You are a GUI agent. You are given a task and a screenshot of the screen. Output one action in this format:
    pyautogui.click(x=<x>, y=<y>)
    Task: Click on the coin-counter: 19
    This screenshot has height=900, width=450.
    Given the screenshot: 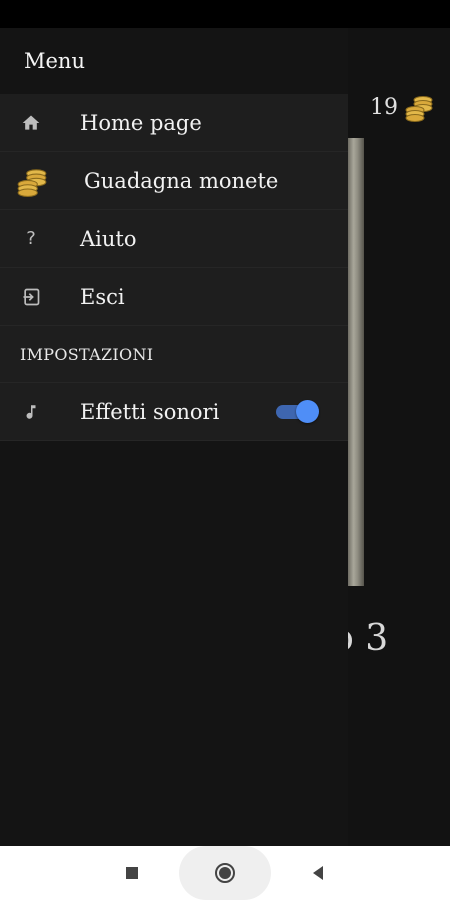 What is the action you would take?
    pyautogui.click(x=402, y=107)
    